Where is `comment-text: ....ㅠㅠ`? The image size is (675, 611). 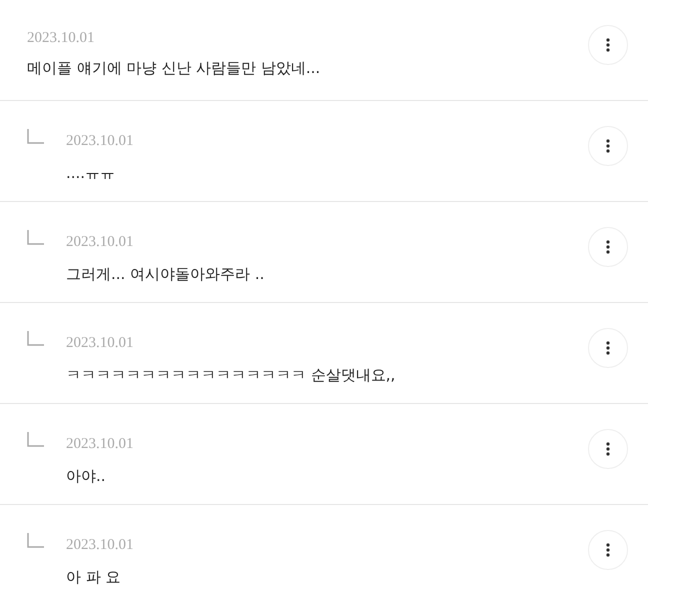
comment-text: ....ㅠㅠ is located at coordinates (91, 173).